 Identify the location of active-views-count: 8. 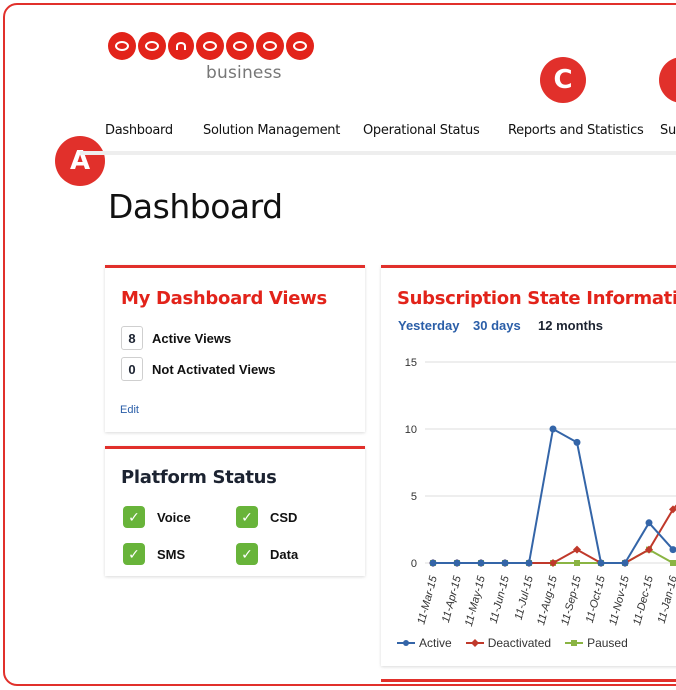
(132, 338).